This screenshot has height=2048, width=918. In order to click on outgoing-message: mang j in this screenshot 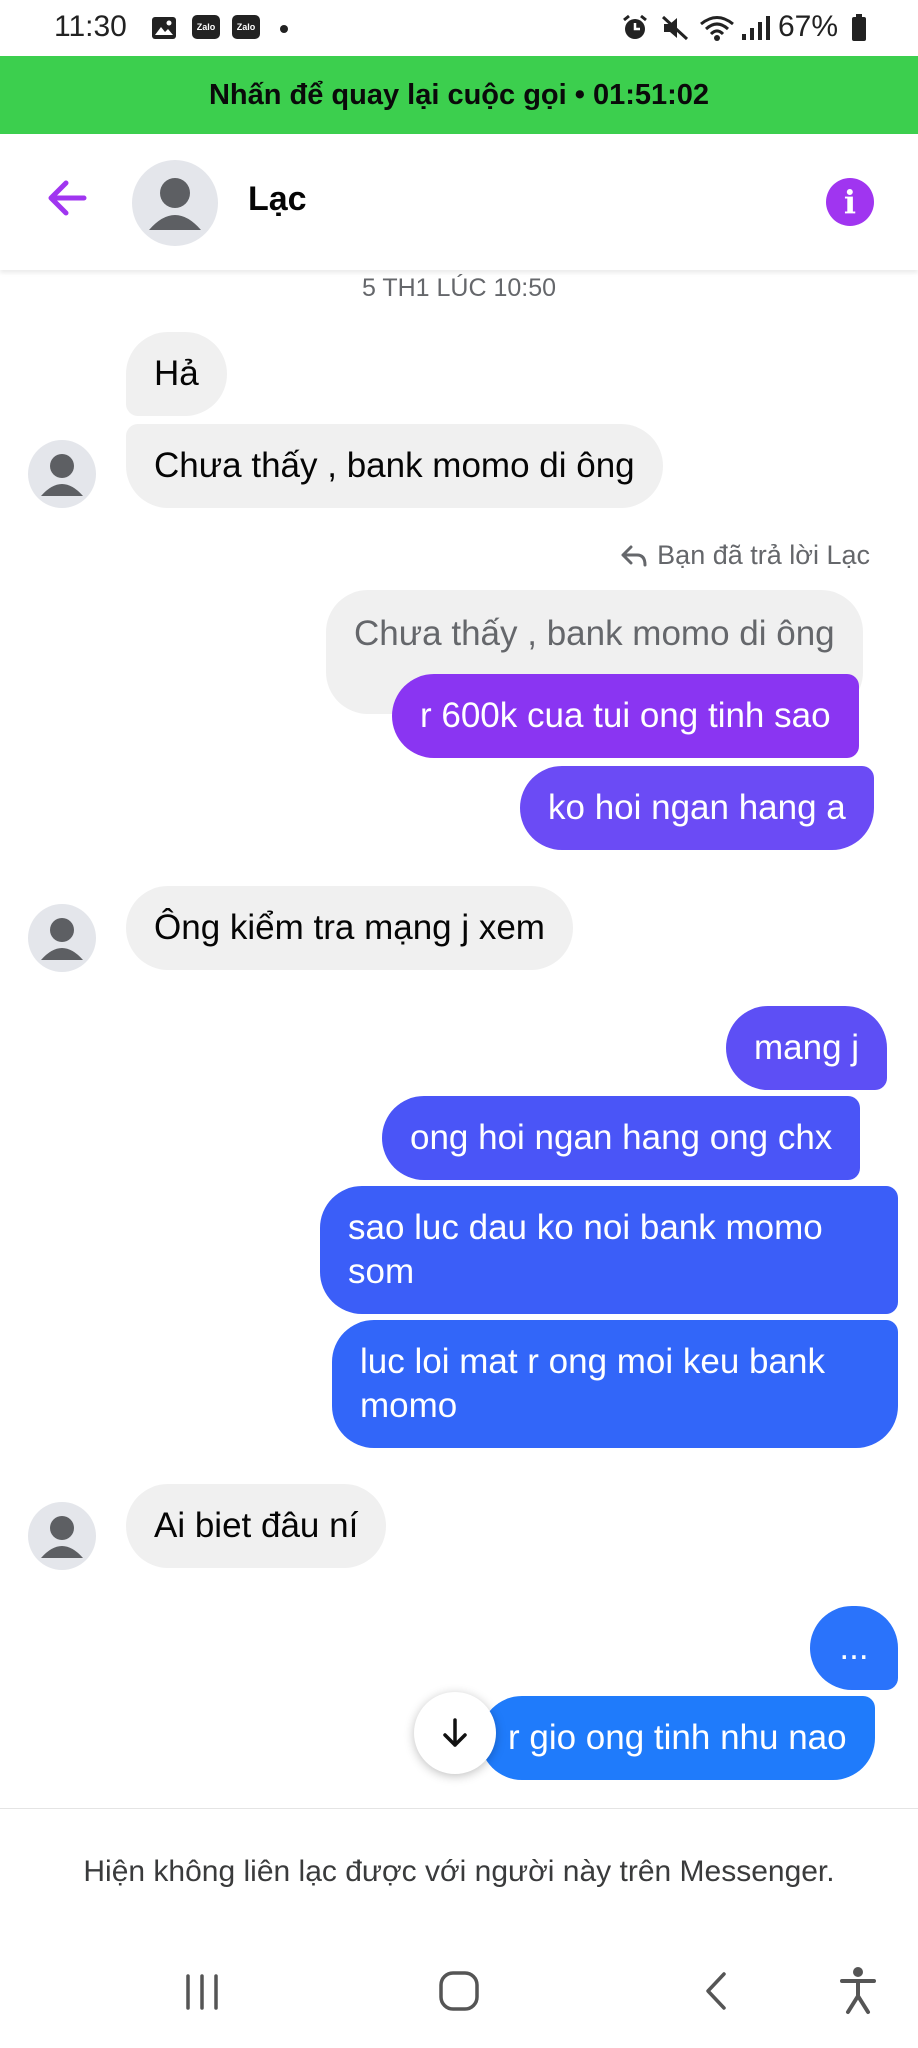, I will do `click(807, 1048)`.